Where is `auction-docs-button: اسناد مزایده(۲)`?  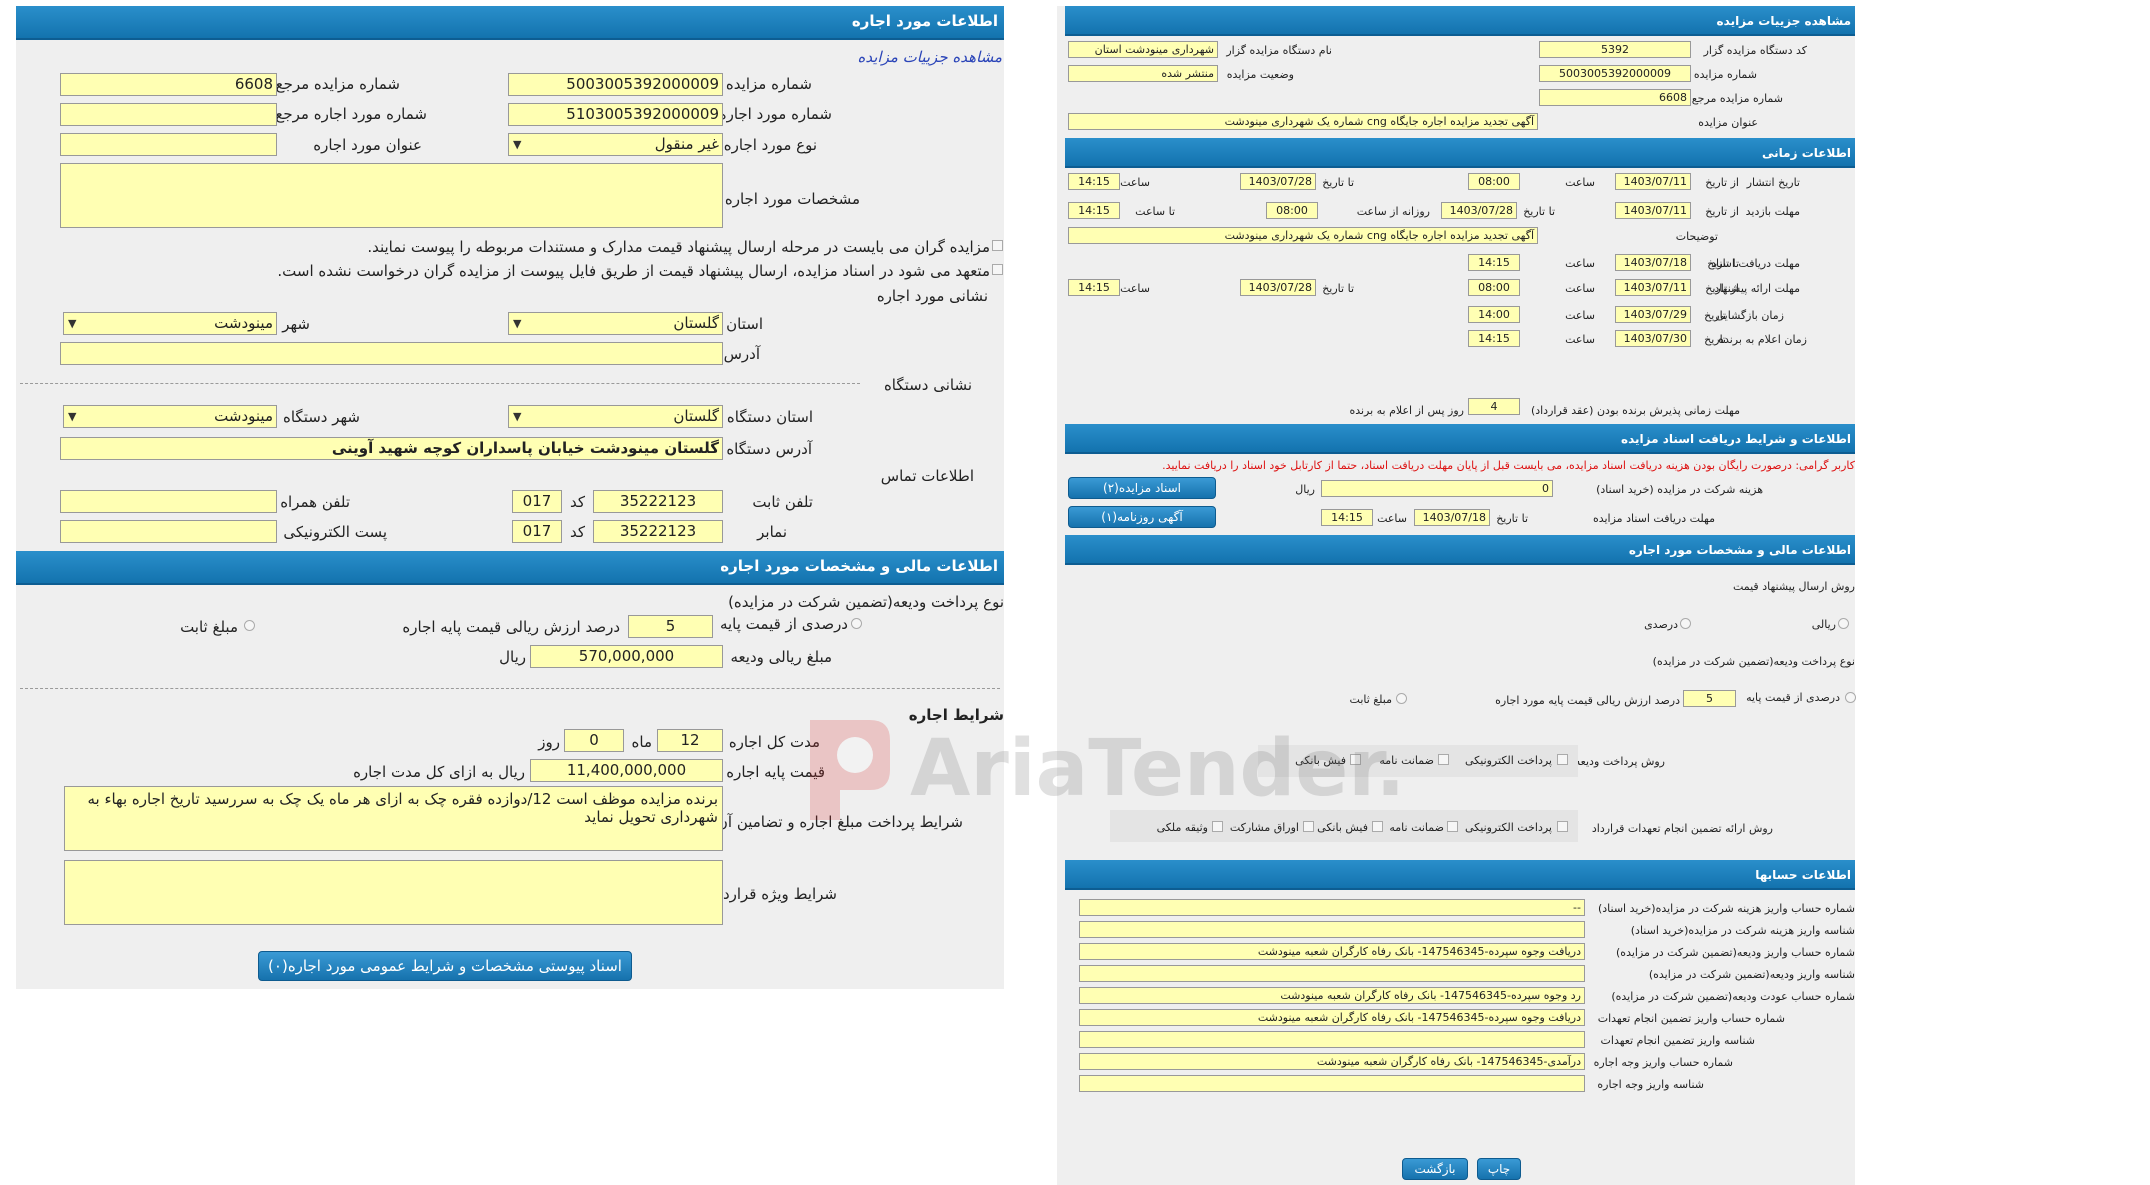 auction-docs-button: اسناد مزایده(۲) is located at coordinates (1142, 488).